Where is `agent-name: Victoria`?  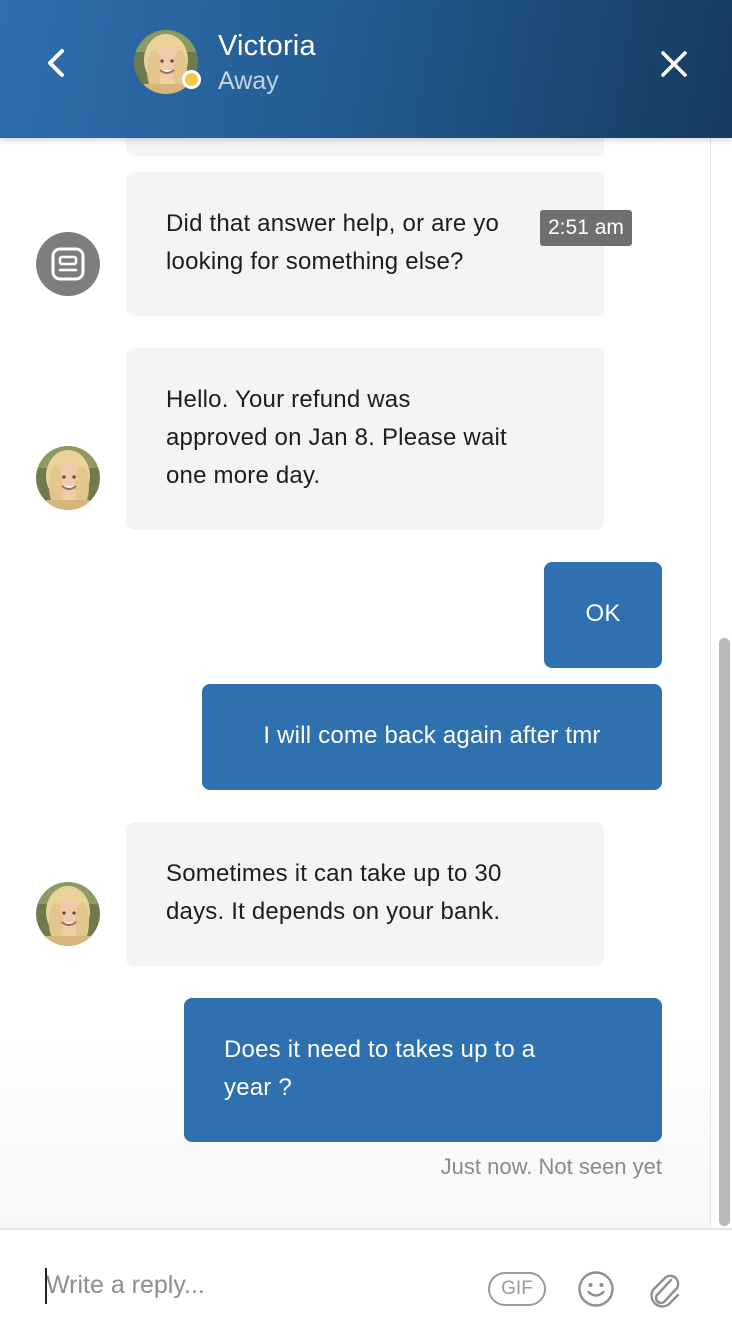 agent-name: Victoria is located at coordinates (267, 46).